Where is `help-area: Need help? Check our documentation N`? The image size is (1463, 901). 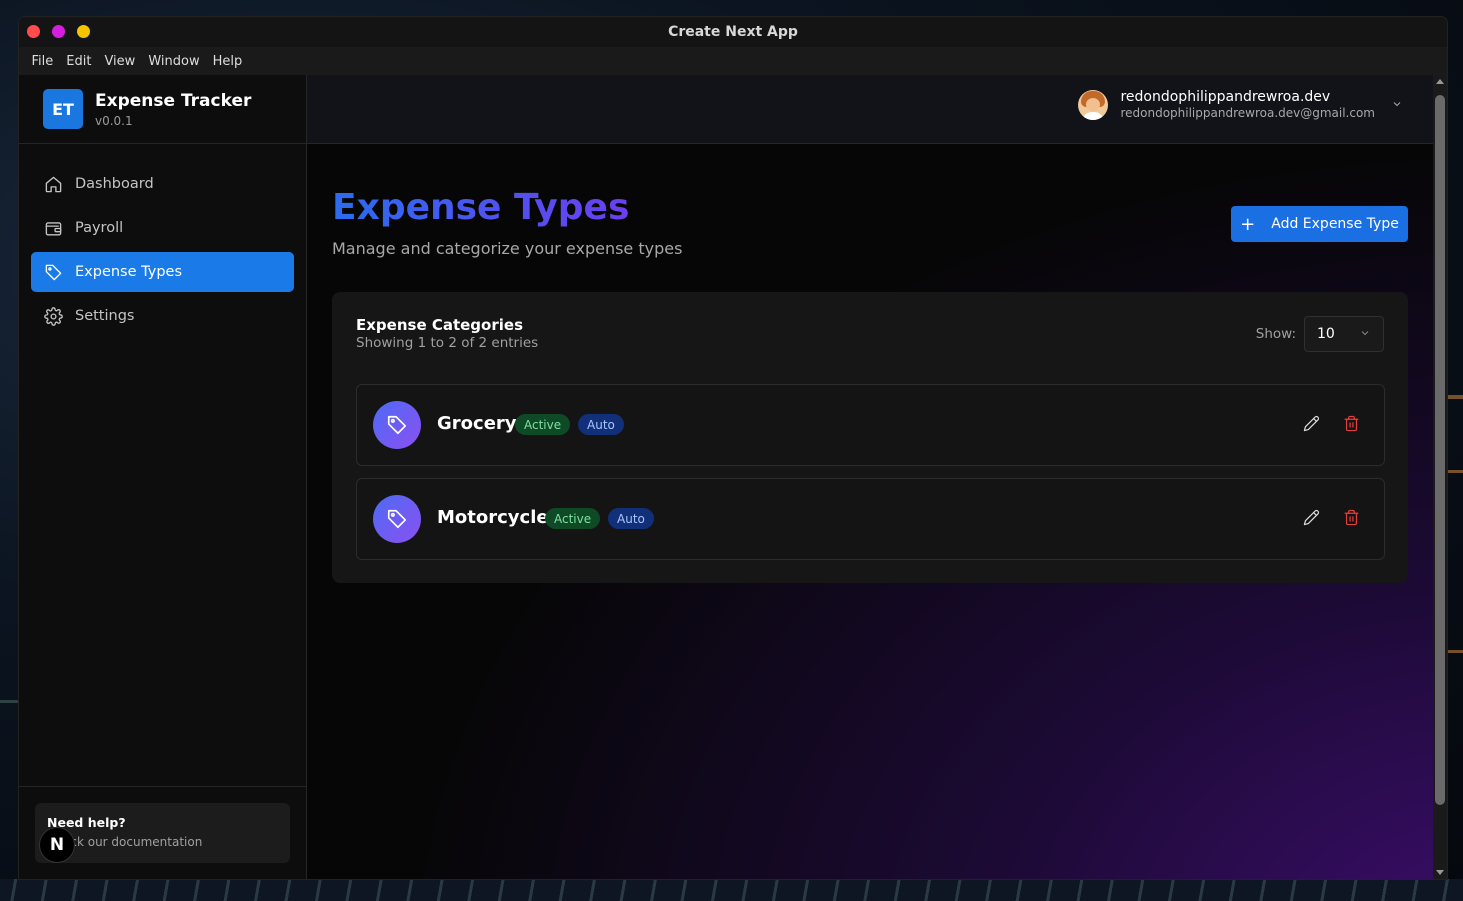
help-area: Need help? Check our documentation N is located at coordinates (162, 832).